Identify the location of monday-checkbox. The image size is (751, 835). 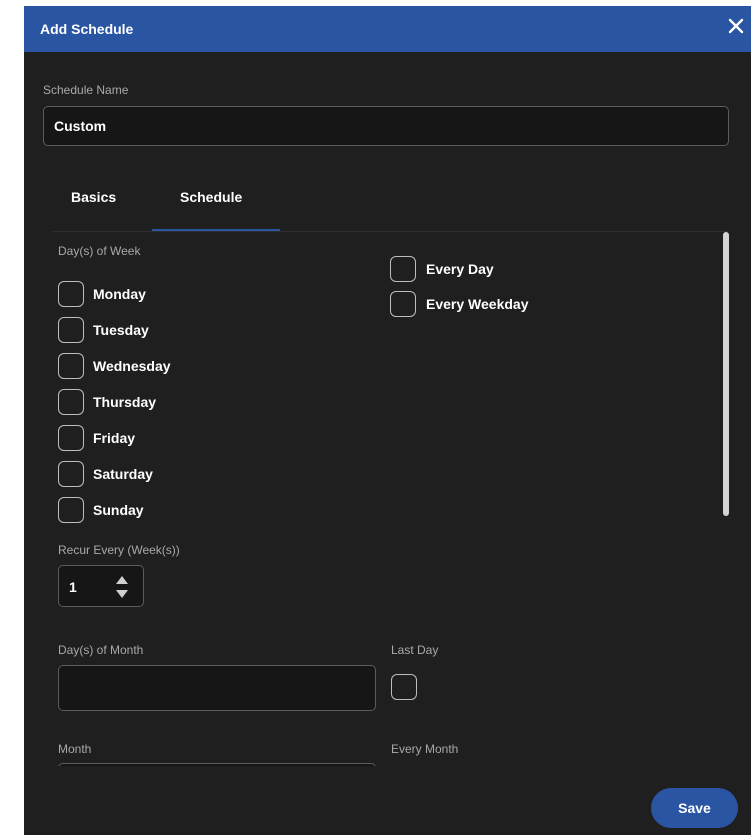
(71, 294).